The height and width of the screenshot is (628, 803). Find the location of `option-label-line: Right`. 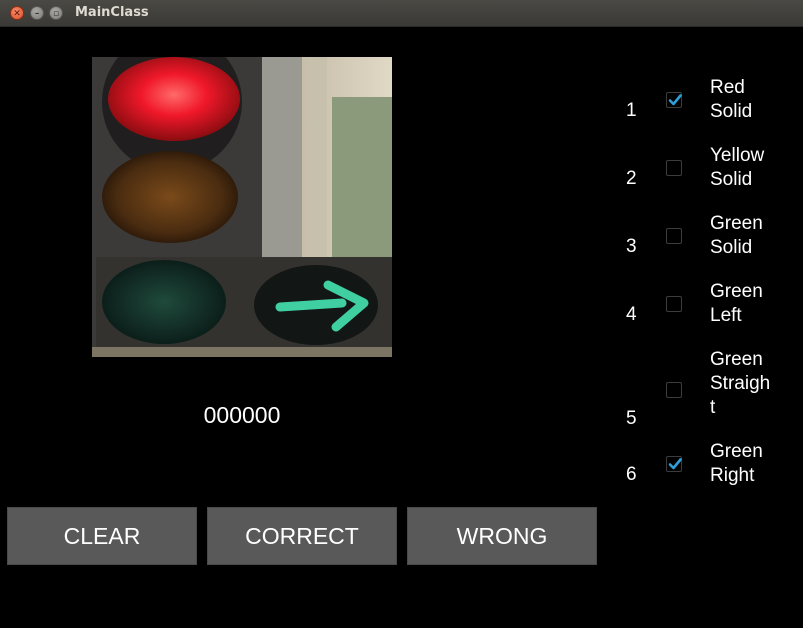

option-label-line: Right is located at coordinates (732, 475).